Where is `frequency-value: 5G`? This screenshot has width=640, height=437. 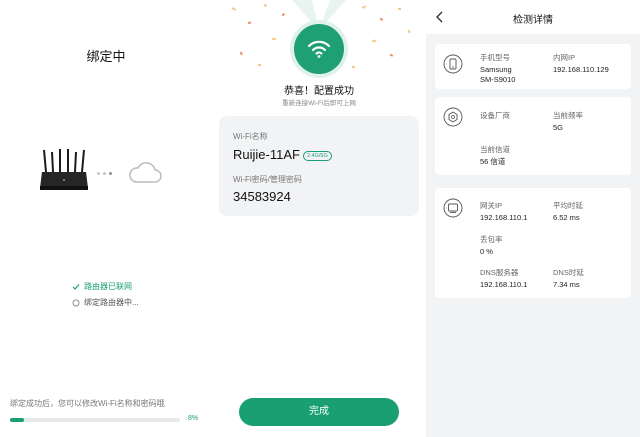 frequency-value: 5G is located at coordinates (558, 127).